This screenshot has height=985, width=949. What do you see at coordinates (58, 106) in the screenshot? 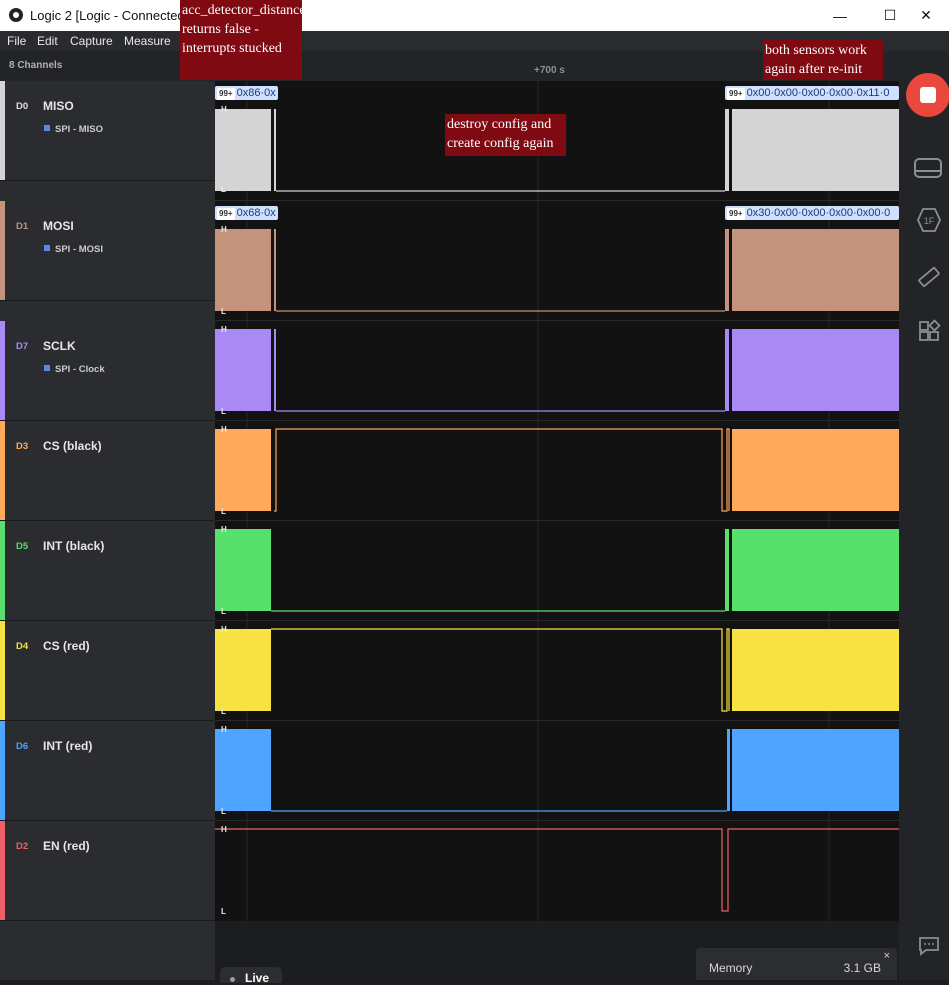
I see `channel-name: MISO` at bounding box center [58, 106].